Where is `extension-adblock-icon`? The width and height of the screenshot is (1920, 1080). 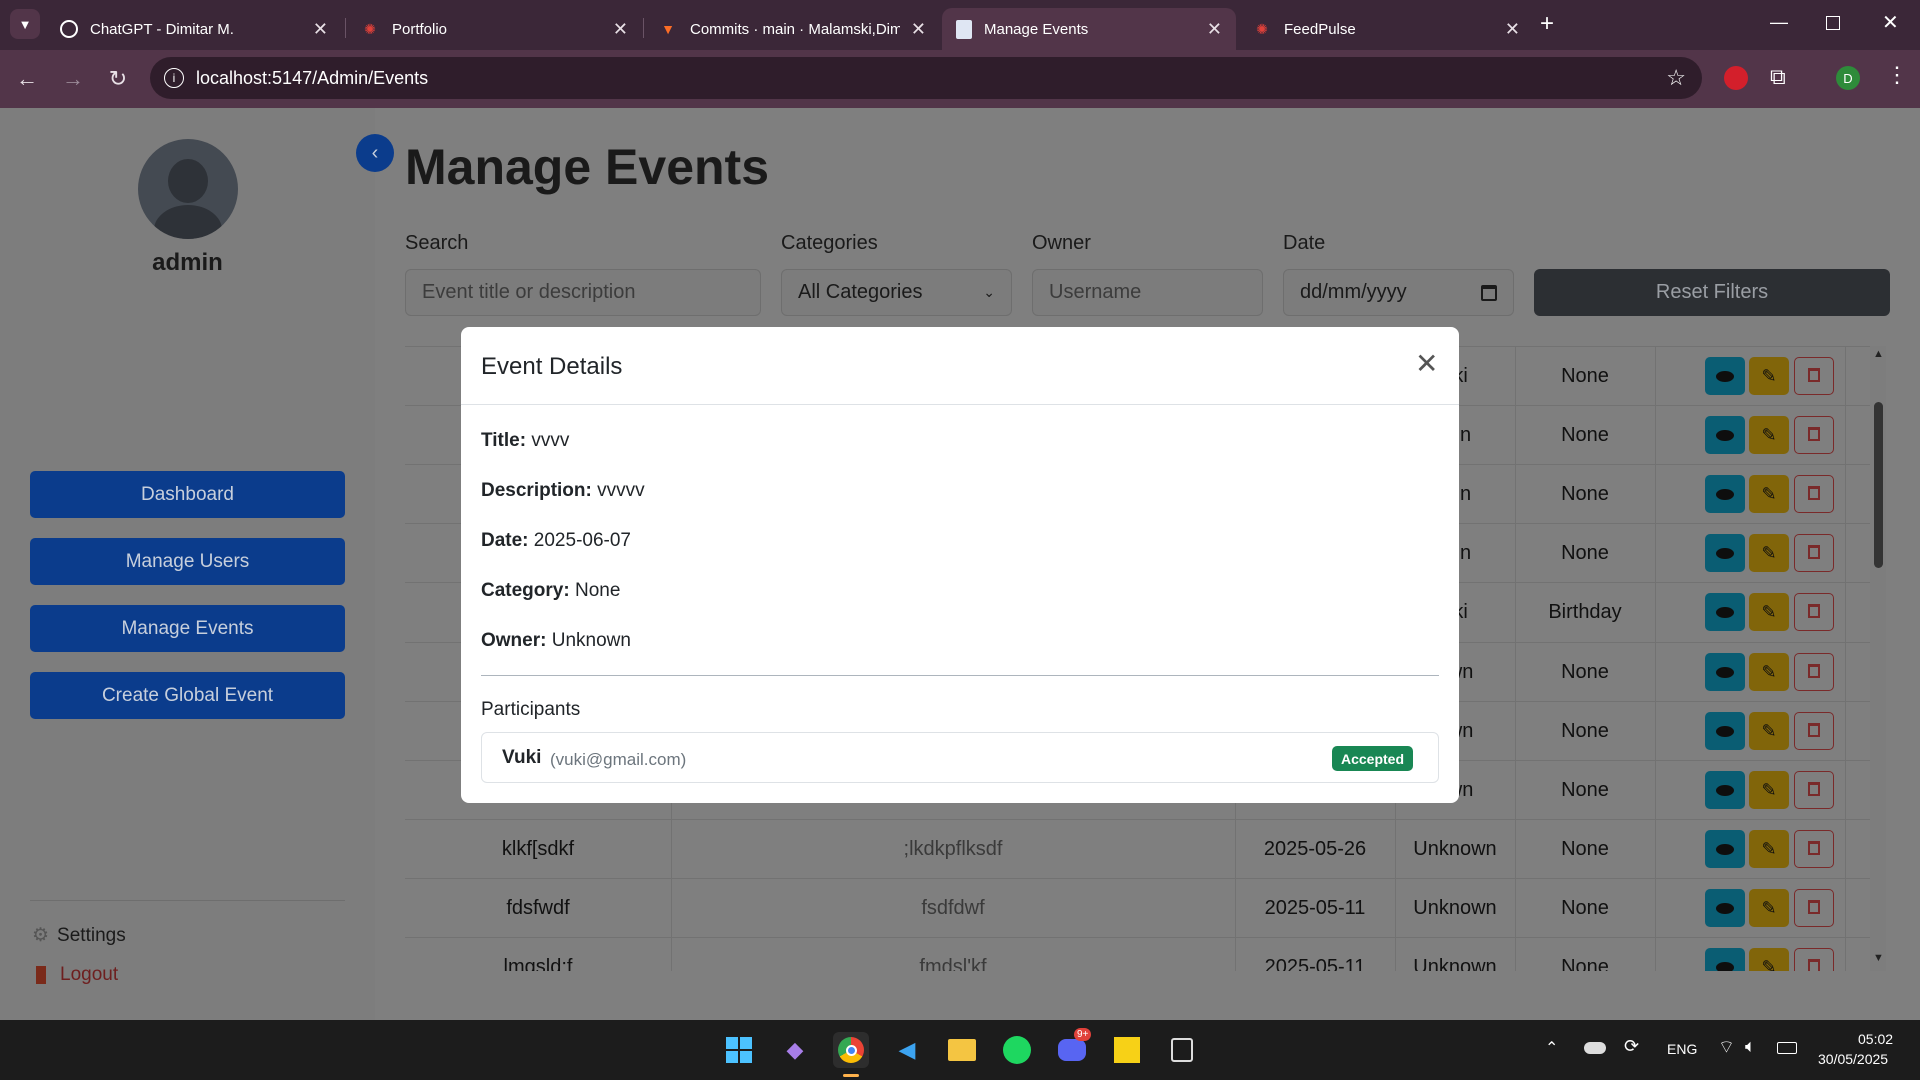
extension-adblock-icon is located at coordinates (1736, 78).